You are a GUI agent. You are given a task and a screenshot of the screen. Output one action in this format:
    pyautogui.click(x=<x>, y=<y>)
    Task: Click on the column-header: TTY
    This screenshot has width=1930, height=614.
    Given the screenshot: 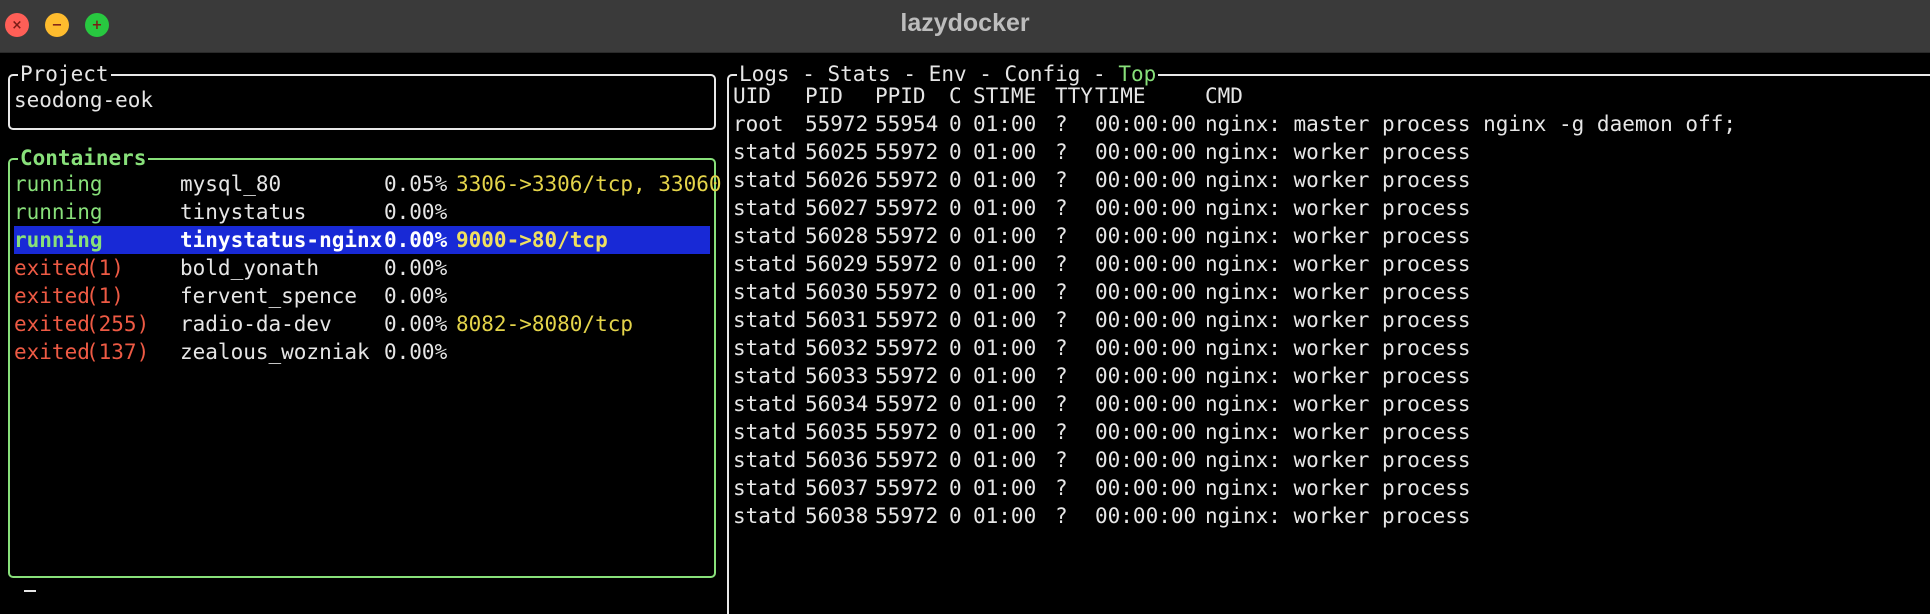 What is the action you would take?
    pyautogui.click(x=1074, y=96)
    